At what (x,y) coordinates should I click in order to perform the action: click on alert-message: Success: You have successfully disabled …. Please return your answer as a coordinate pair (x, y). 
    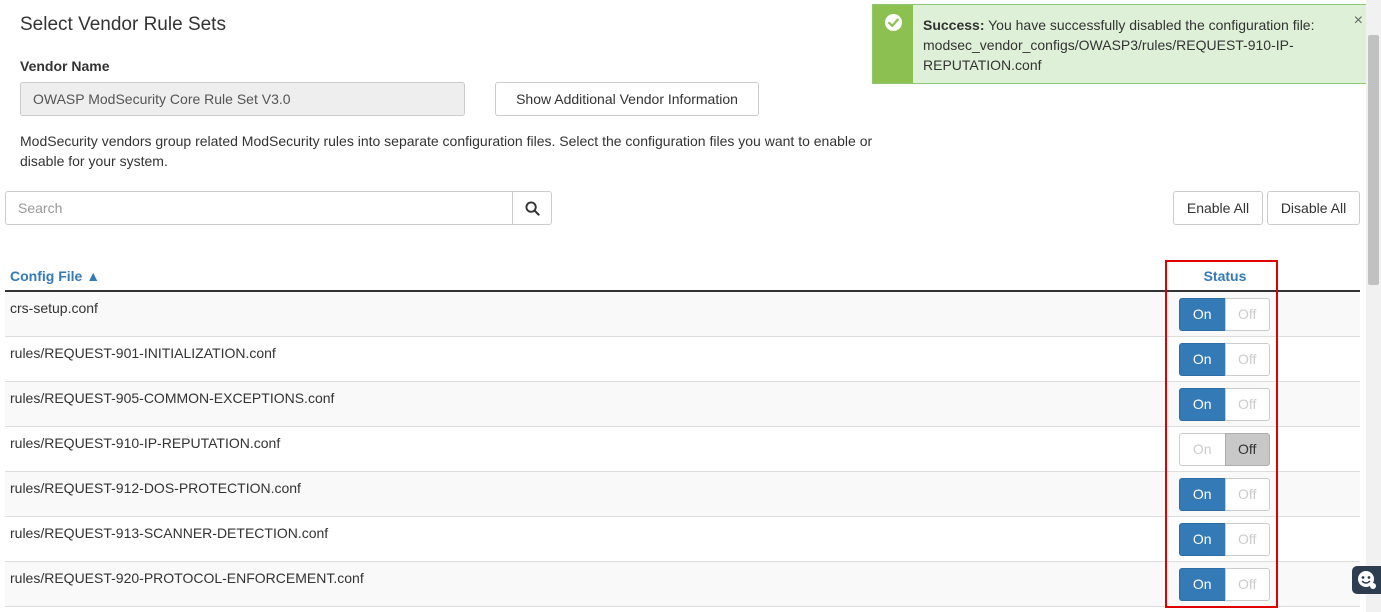
    Looking at the image, I should click on (1133, 45).